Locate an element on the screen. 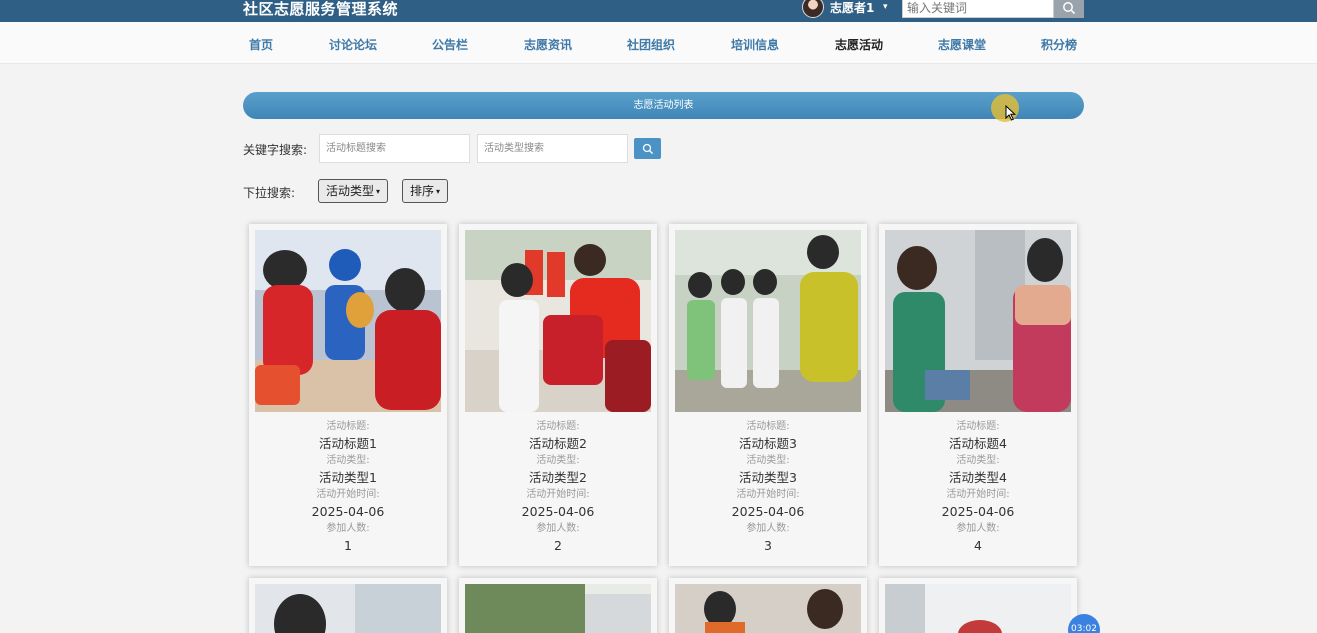 This screenshot has width=1317, height=633. timer-badge: 03:02 is located at coordinates (1084, 623).